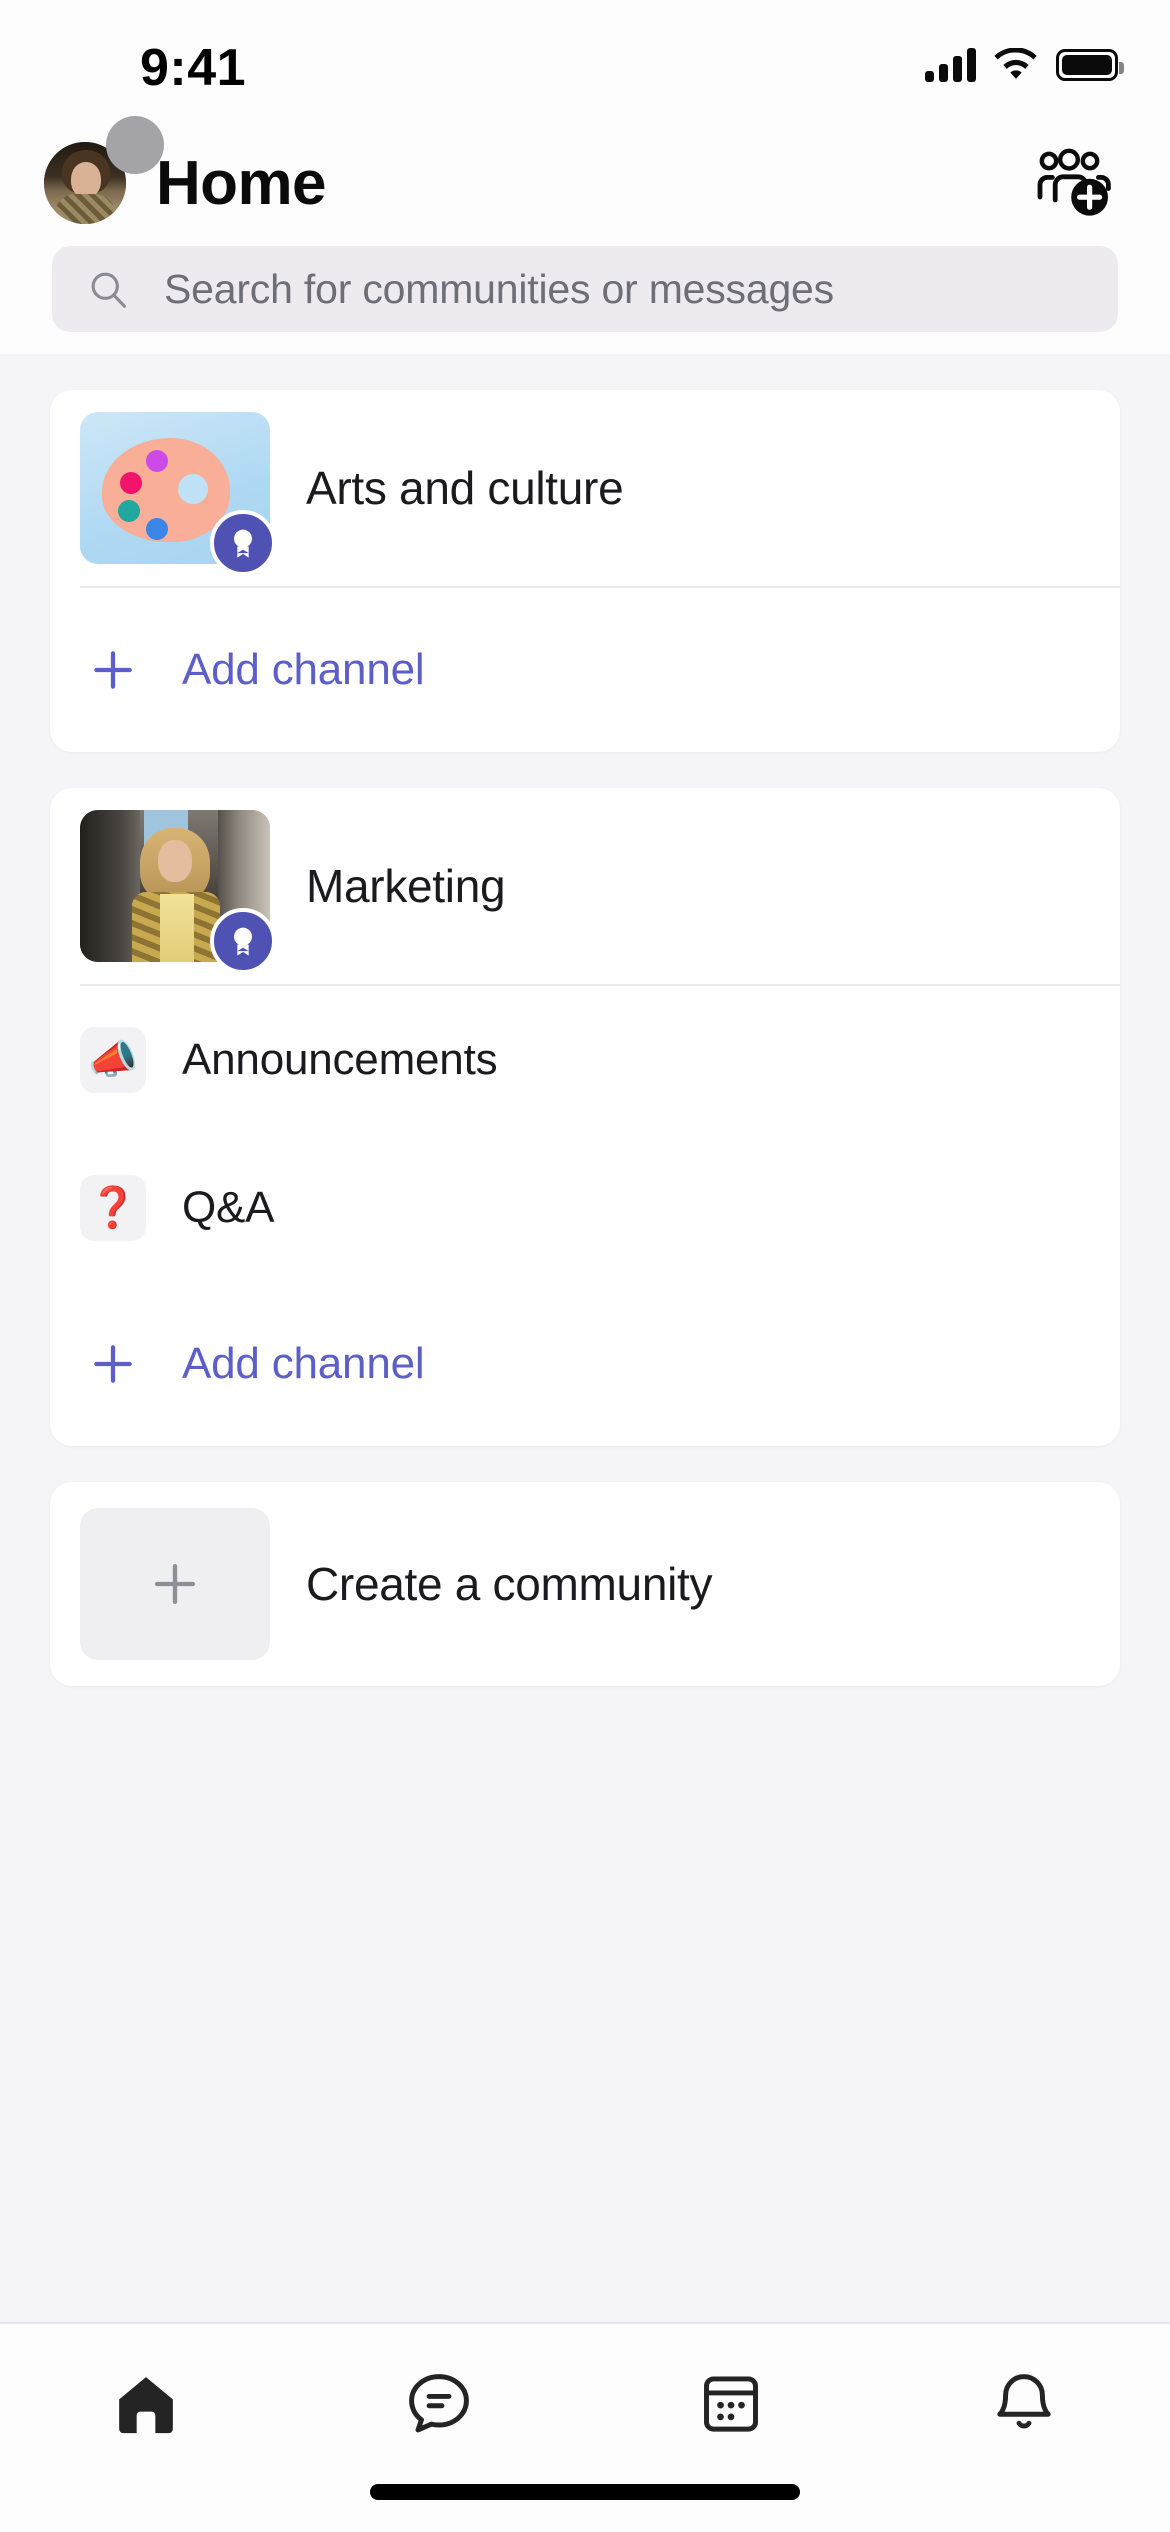 This screenshot has height=2532, width=1170. What do you see at coordinates (1074, 182) in the screenshot?
I see `add-people-icon` at bounding box center [1074, 182].